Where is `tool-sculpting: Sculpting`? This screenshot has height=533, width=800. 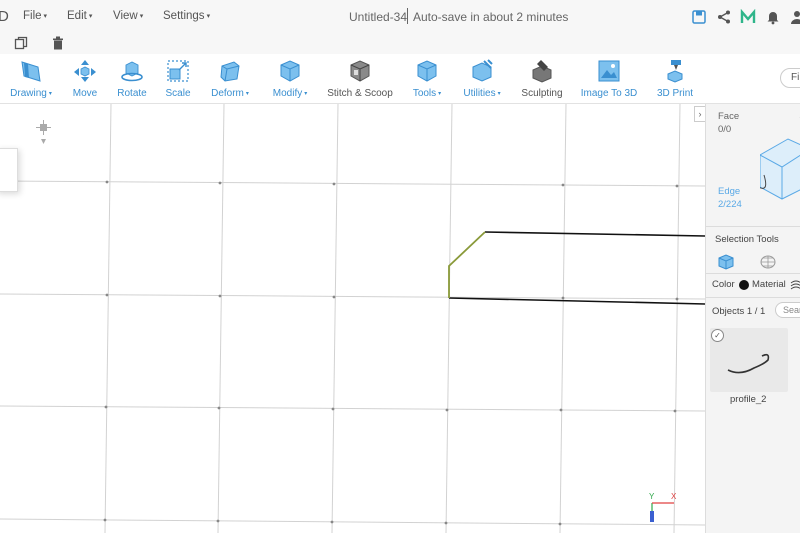 tool-sculpting: Sculpting is located at coordinates (542, 78).